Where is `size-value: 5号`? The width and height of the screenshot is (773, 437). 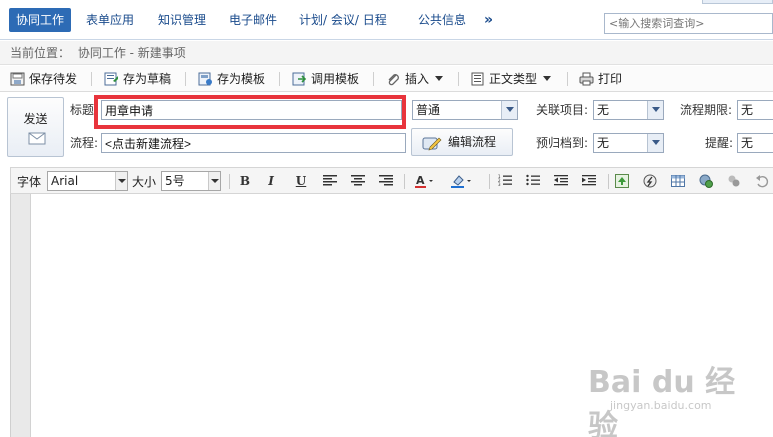
size-value: 5号 is located at coordinates (175, 181).